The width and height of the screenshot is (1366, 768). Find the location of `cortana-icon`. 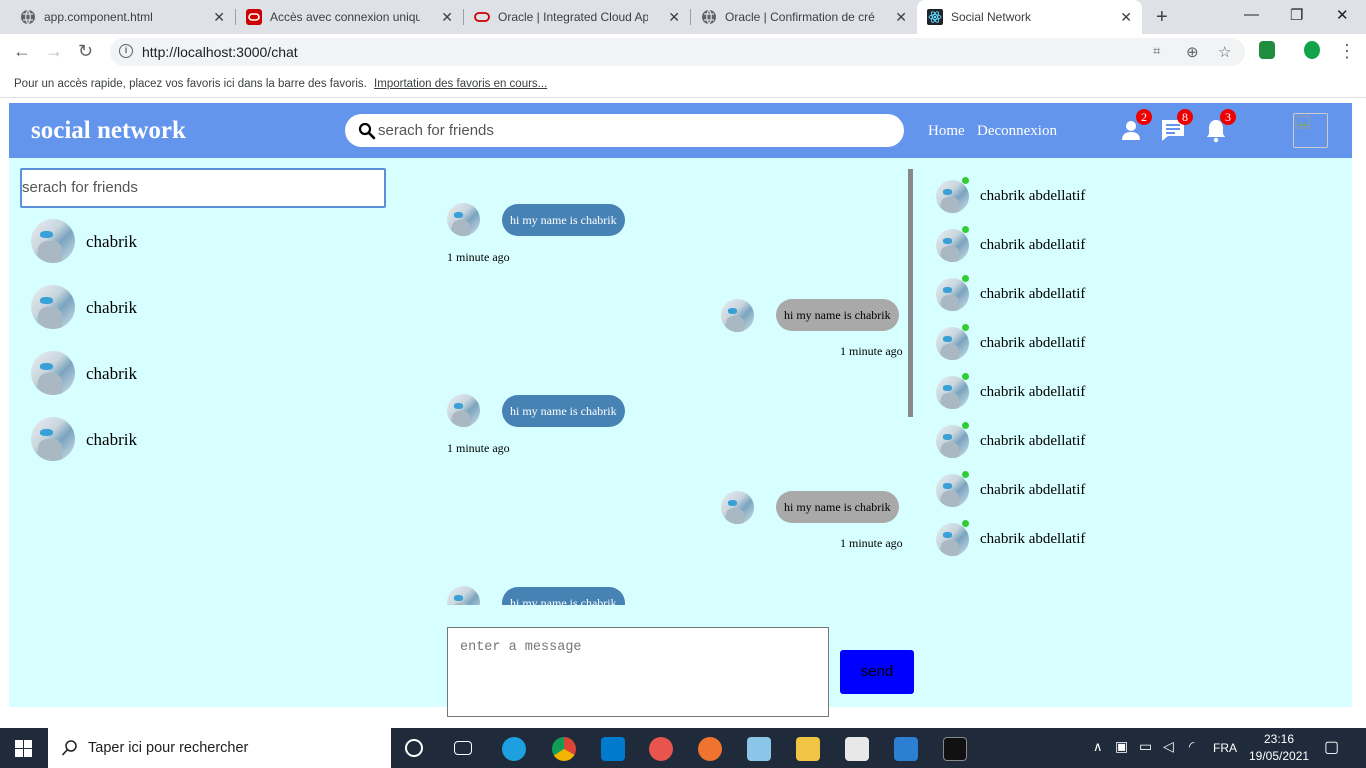

cortana-icon is located at coordinates (414, 748).